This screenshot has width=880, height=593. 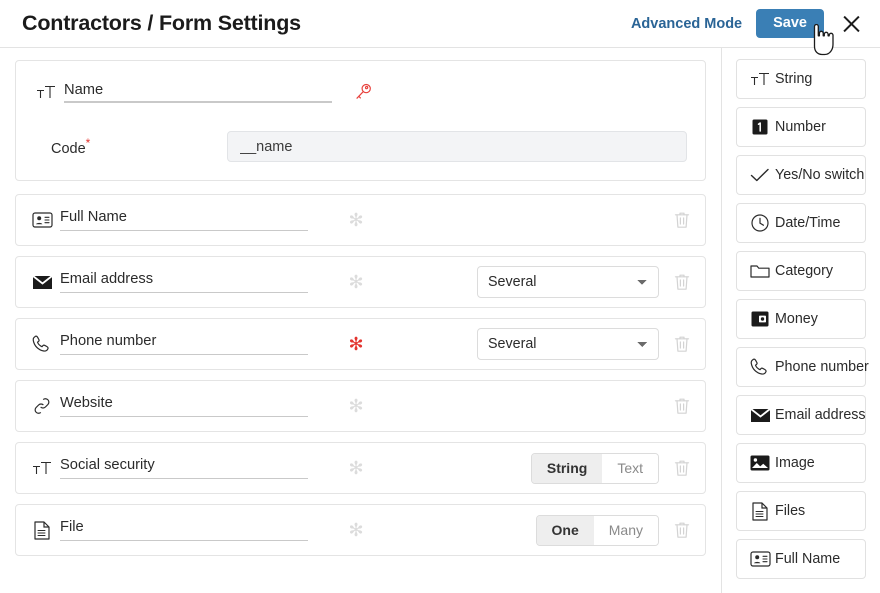 I want to click on palette-item-label: Files, so click(x=790, y=511).